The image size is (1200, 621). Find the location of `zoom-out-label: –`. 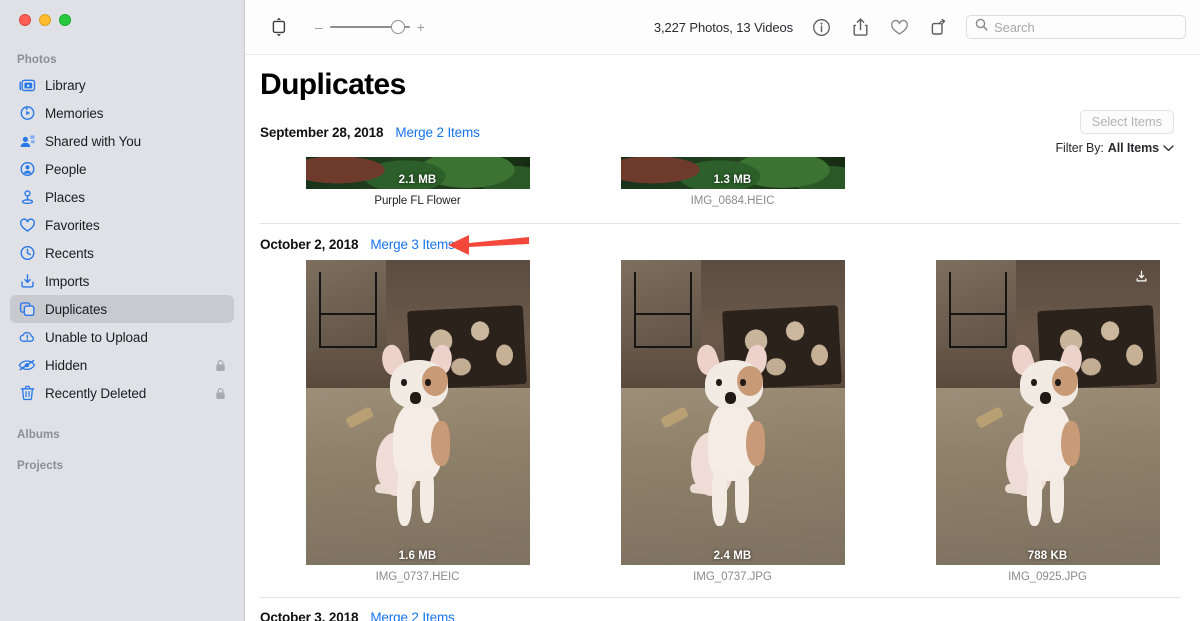

zoom-out-label: – is located at coordinates (319, 27).